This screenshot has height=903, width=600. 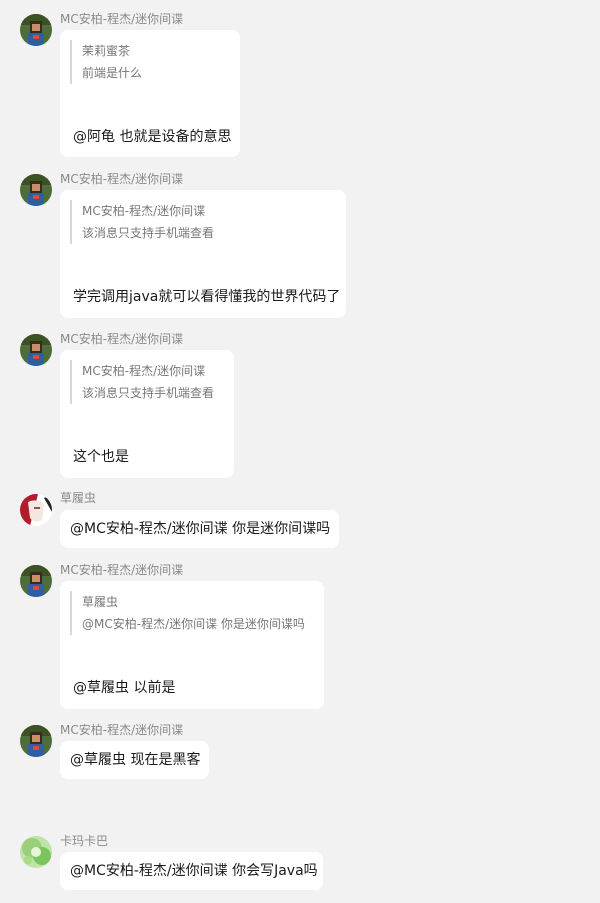 I want to click on message-text: @草履虫 以前是, so click(x=124, y=688).